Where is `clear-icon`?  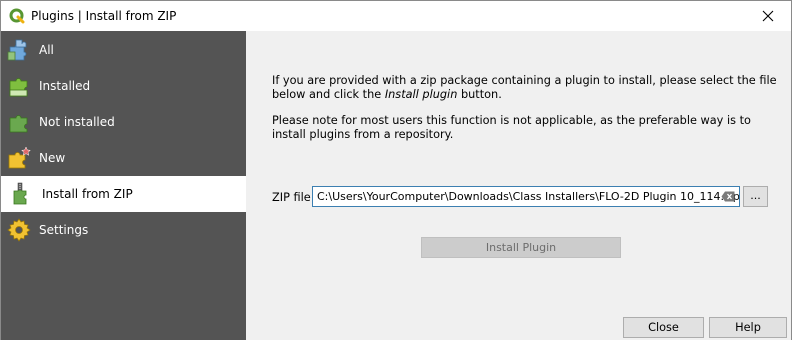
clear-icon is located at coordinates (728, 196).